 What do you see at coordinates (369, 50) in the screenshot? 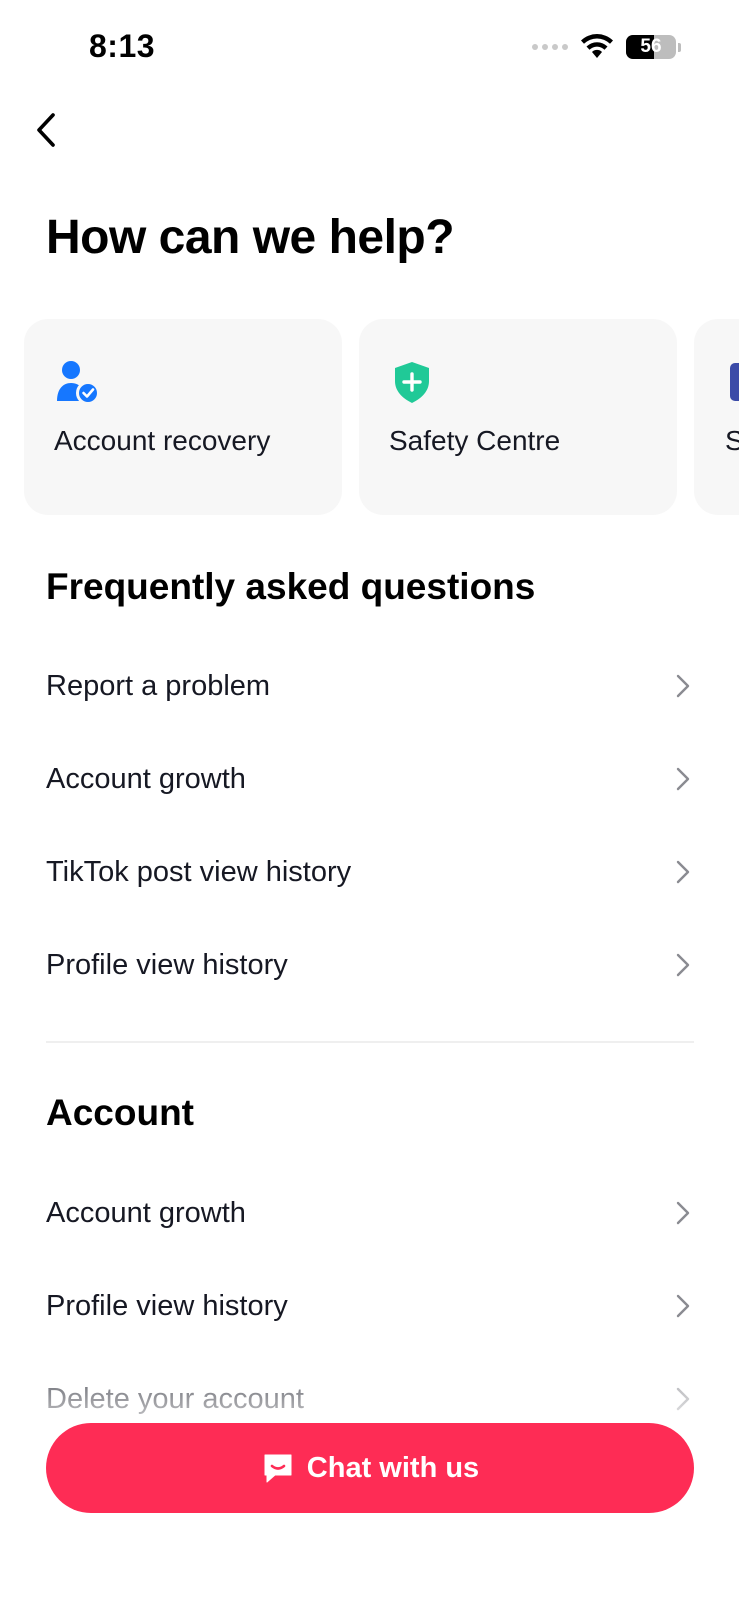
I see `status-bar: 8:13 56` at bounding box center [369, 50].